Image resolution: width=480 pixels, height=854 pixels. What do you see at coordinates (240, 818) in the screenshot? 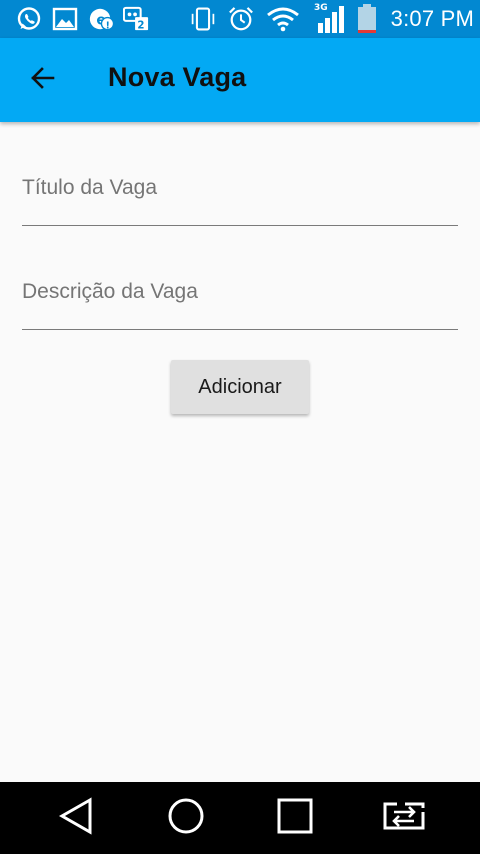
I see `system-nav-bar` at bounding box center [240, 818].